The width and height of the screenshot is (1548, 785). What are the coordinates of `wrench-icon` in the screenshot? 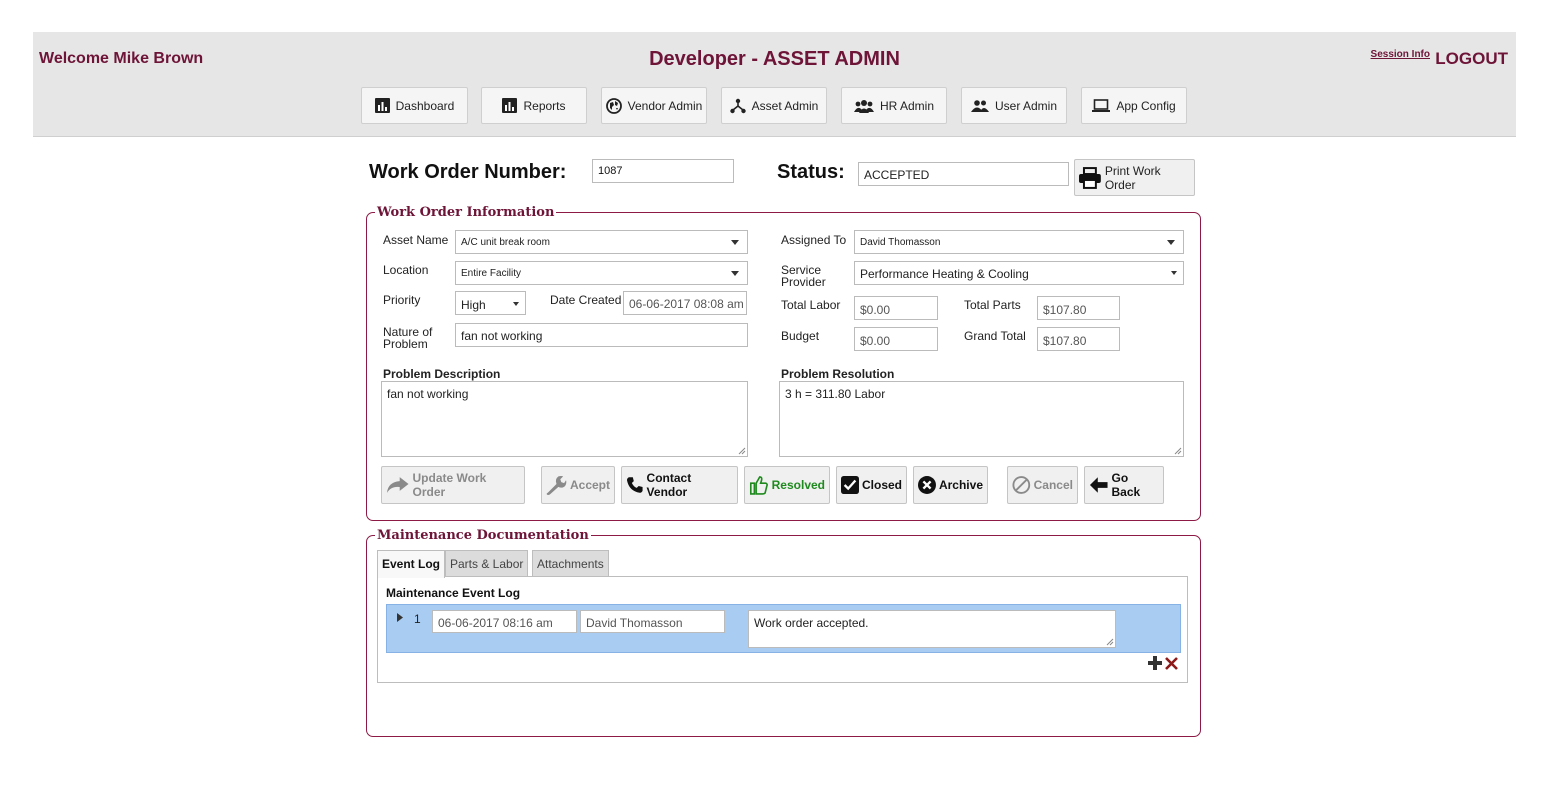 It's located at (556, 485).